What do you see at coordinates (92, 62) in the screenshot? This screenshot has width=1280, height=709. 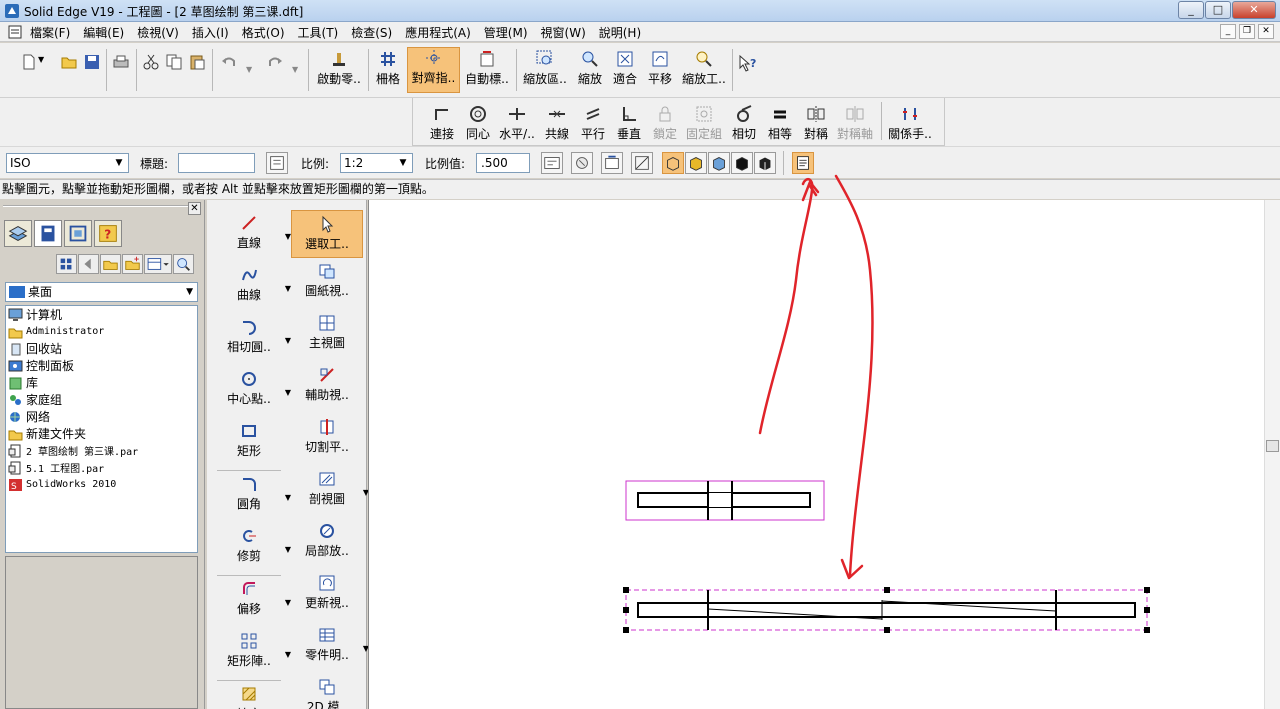 I see `save-icon` at bounding box center [92, 62].